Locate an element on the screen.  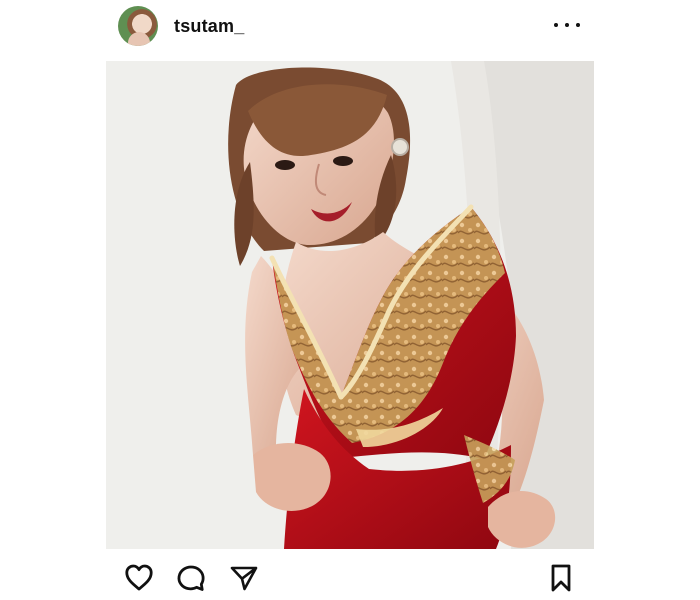
post-action-bar is located at coordinates (350, 579).